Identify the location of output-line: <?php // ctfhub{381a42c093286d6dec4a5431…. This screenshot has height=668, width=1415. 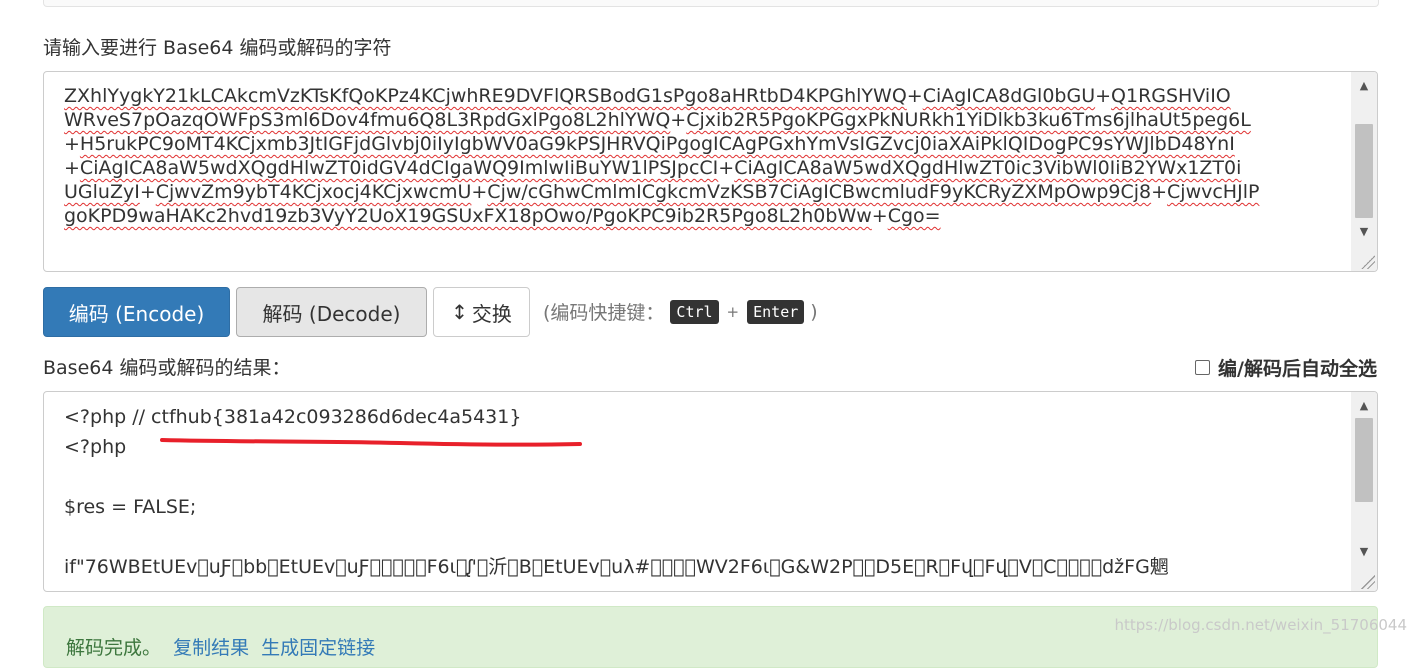
(293, 417).